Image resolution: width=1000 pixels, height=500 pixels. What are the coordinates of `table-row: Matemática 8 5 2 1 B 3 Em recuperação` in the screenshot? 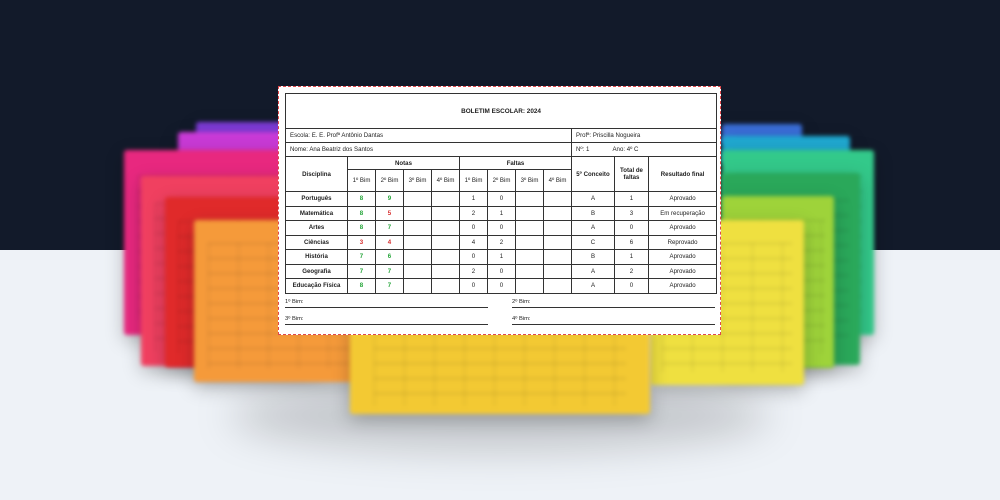 It's located at (501, 213).